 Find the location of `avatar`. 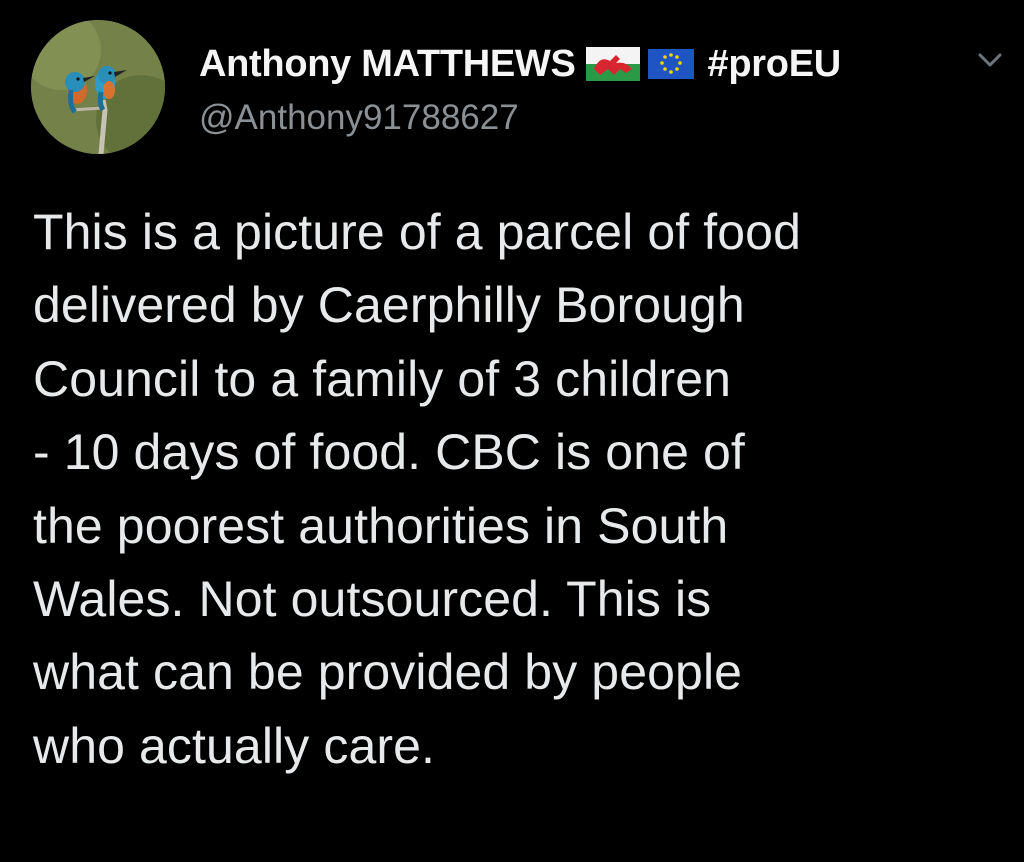

avatar is located at coordinates (98, 87).